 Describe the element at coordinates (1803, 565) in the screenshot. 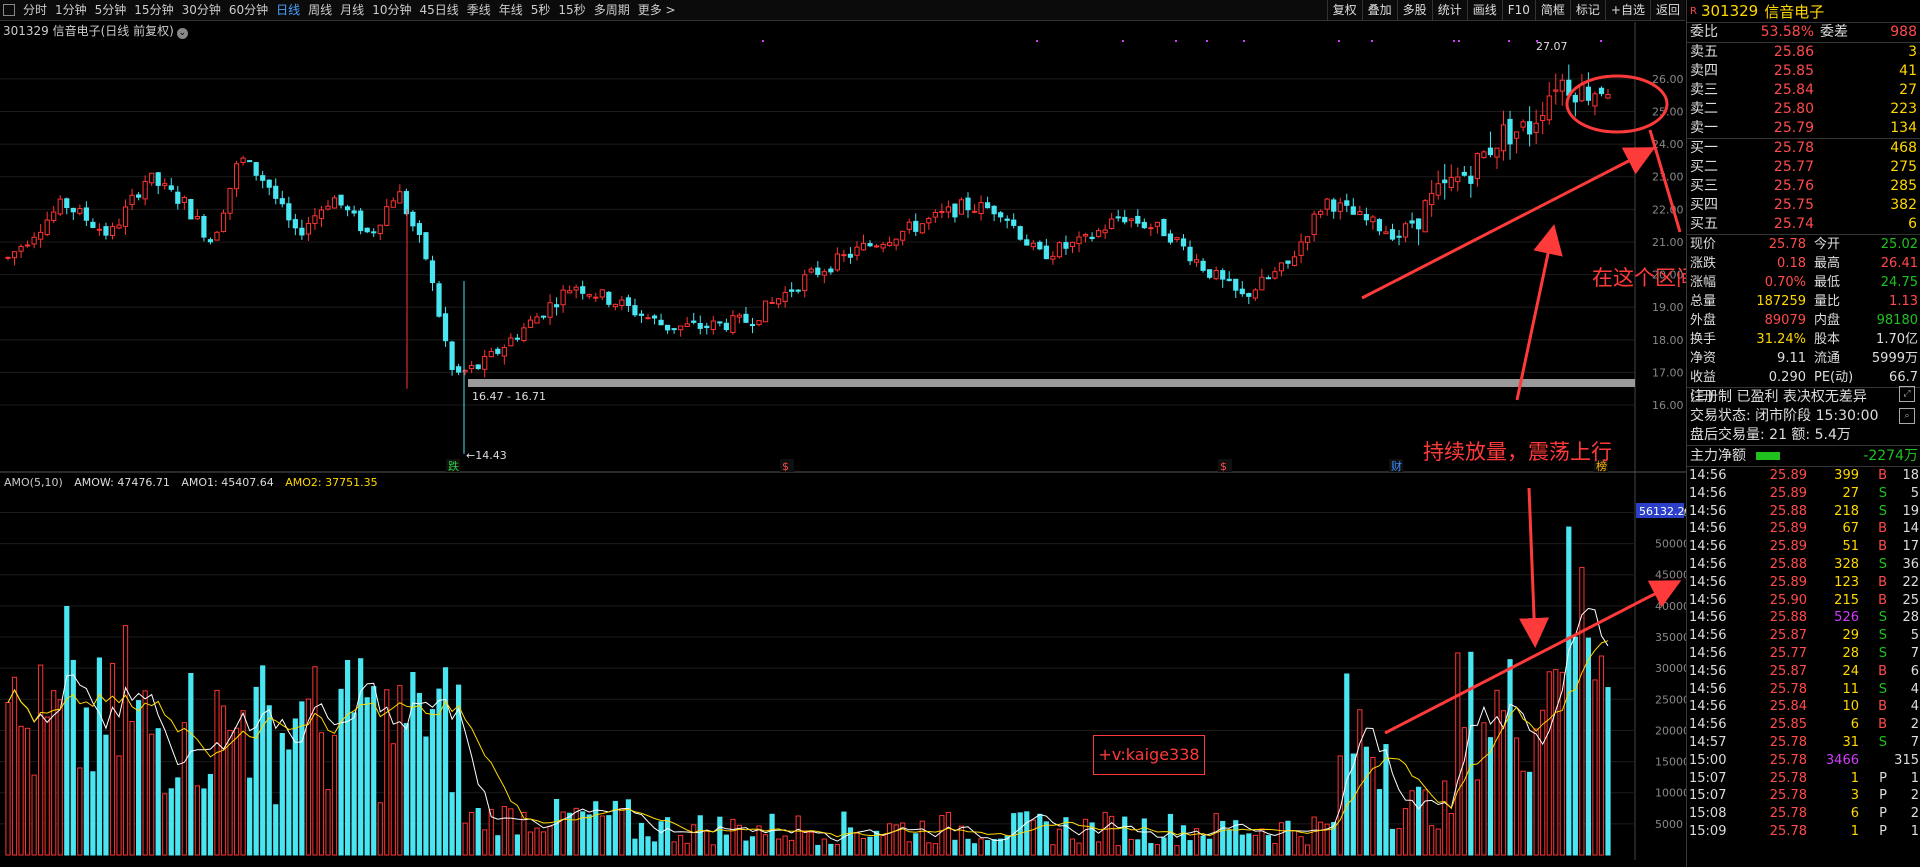

I see `tick-row: 14:56 25.88 328 S 36` at that location.